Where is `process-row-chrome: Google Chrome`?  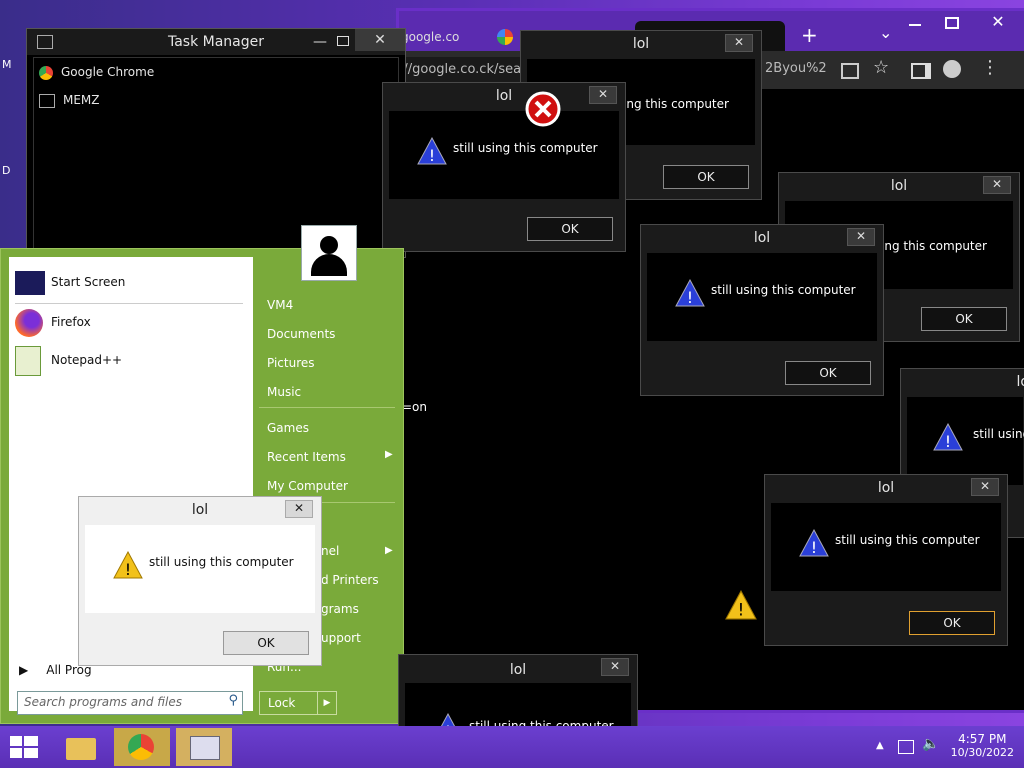
process-row-chrome: Google Chrome is located at coordinates (96, 72).